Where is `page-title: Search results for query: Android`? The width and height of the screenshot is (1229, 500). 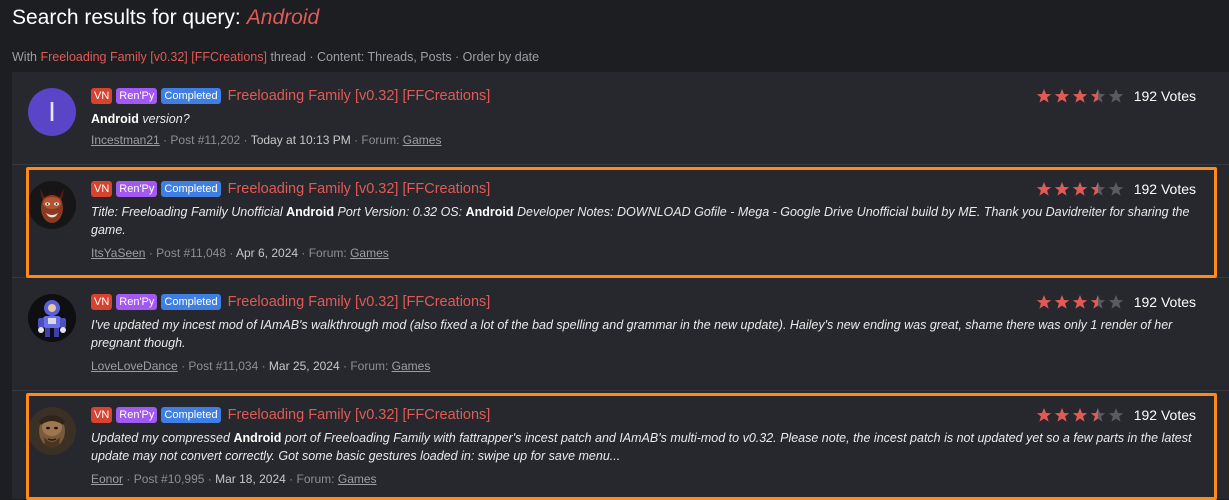
page-title: Search results for query: Android is located at coordinates (165, 18).